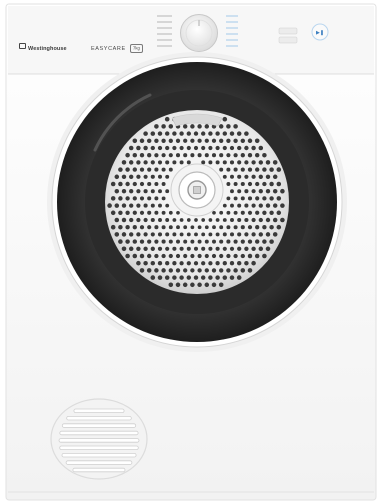  What do you see at coordinates (320, 33) in the screenshot?
I see `start-pause-icon: ▶❚` at bounding box center [320, 33].